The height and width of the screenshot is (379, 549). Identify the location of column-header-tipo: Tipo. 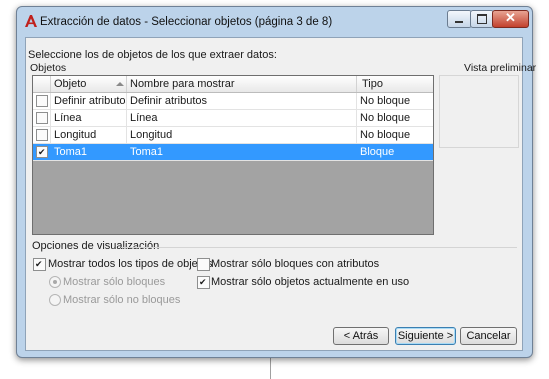
(395, 84).